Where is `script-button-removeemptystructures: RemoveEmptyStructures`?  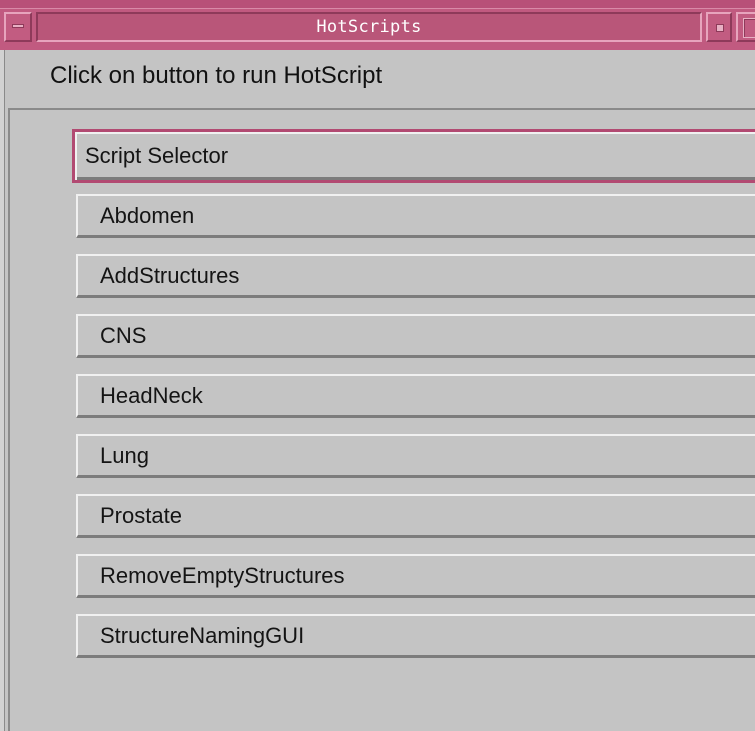 script-button-removeemptystructures: RemoveEmptyStructures is located at coordinates (415, 576).